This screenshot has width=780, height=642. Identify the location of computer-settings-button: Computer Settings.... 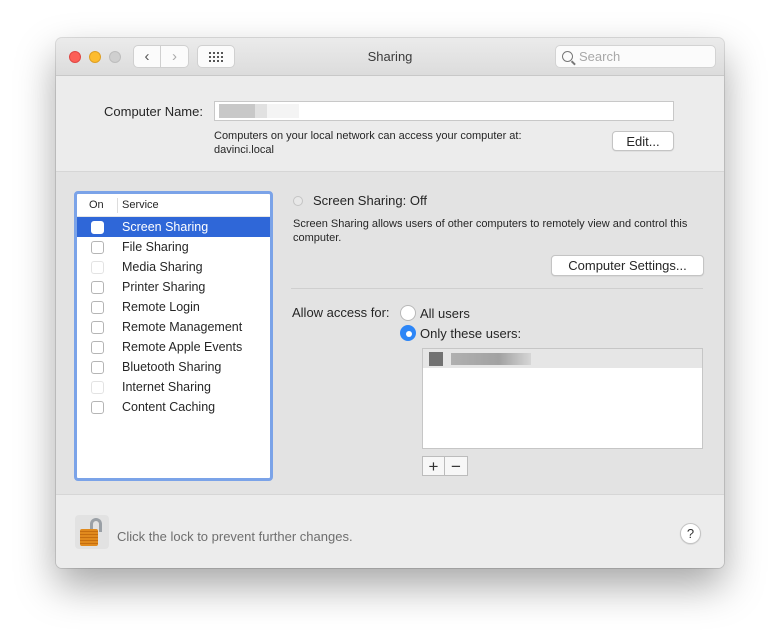
(627, 265).